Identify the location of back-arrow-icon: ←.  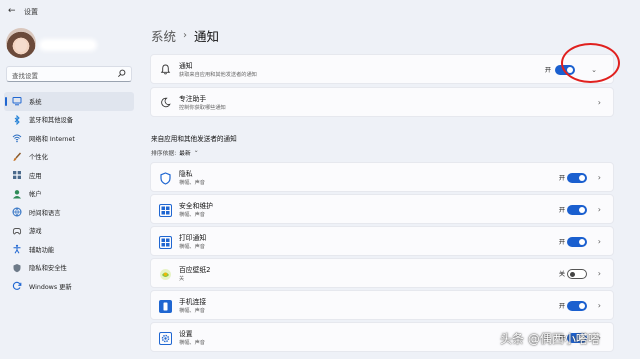
(12, 11).